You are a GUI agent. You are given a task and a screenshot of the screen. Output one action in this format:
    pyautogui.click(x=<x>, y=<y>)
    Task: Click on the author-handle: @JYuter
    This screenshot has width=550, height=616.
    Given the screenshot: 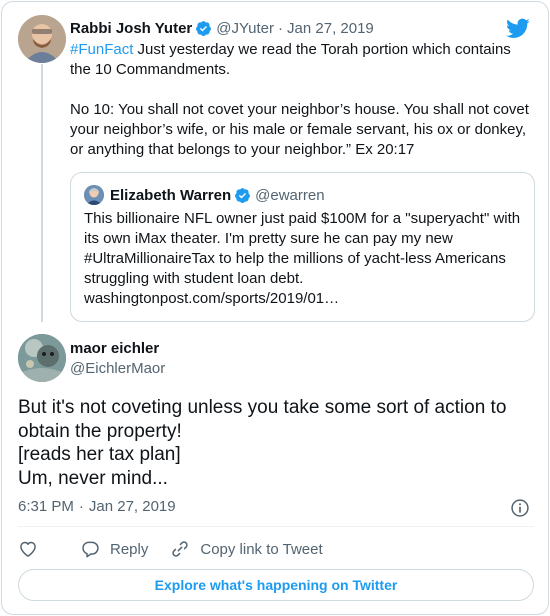 What is the action you would take?
    pyautogui.click(x=245, y=28)
    